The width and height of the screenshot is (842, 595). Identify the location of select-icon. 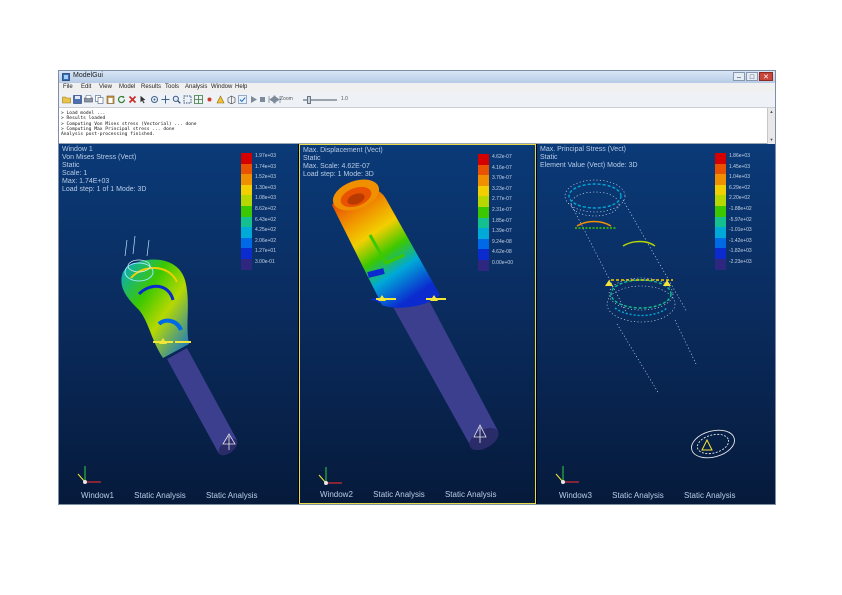
(143, 99).